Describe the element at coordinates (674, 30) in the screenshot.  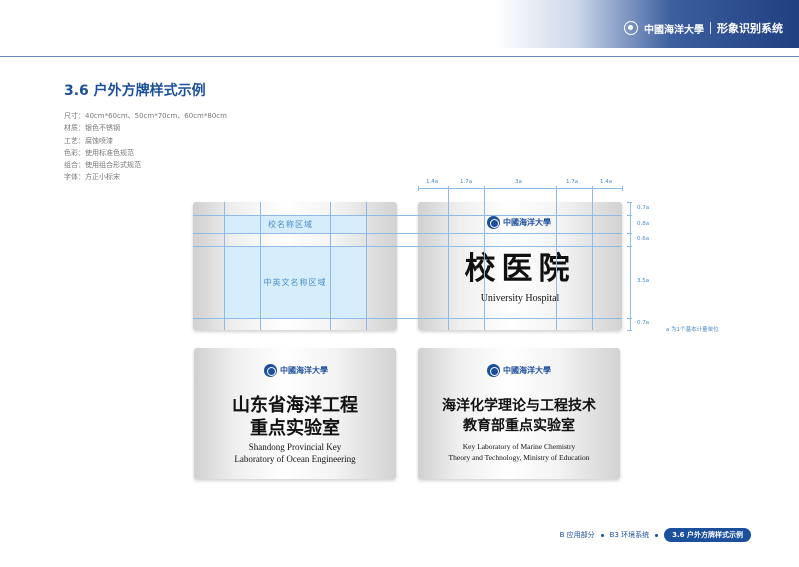
I see `brand-logo-text: 中國海洋大學` at that location.